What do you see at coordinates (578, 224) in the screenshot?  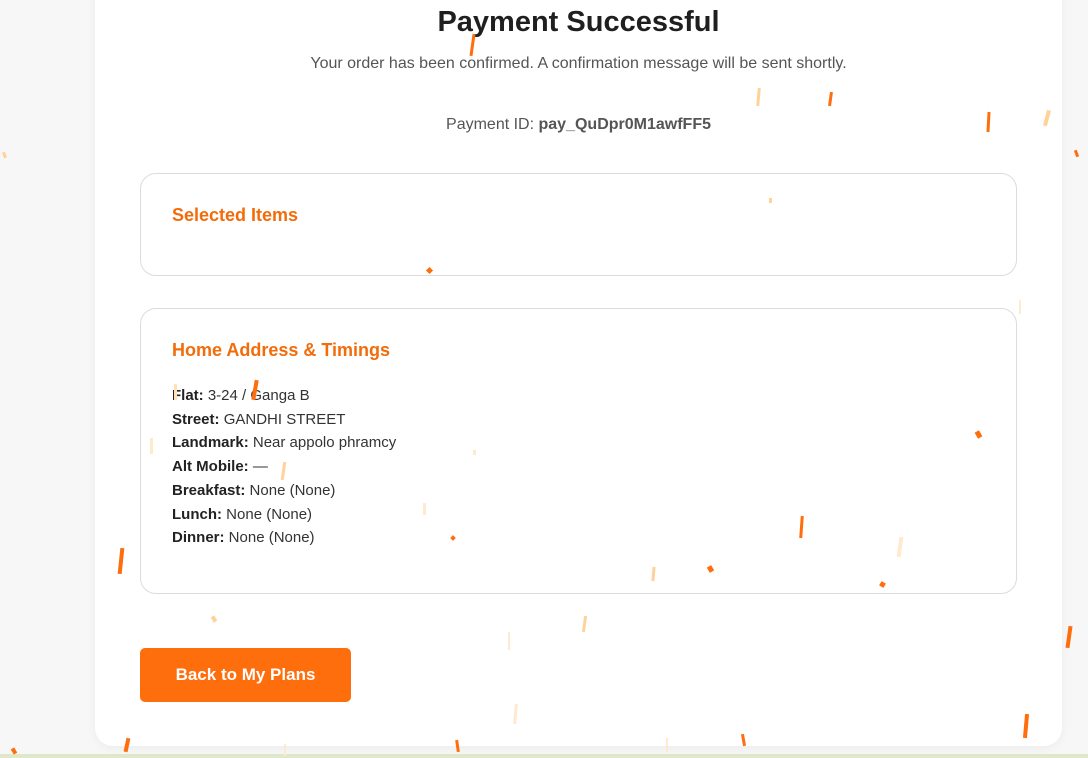 I see `selected-items-section: Selected Items` at bounding box center [578, 224].